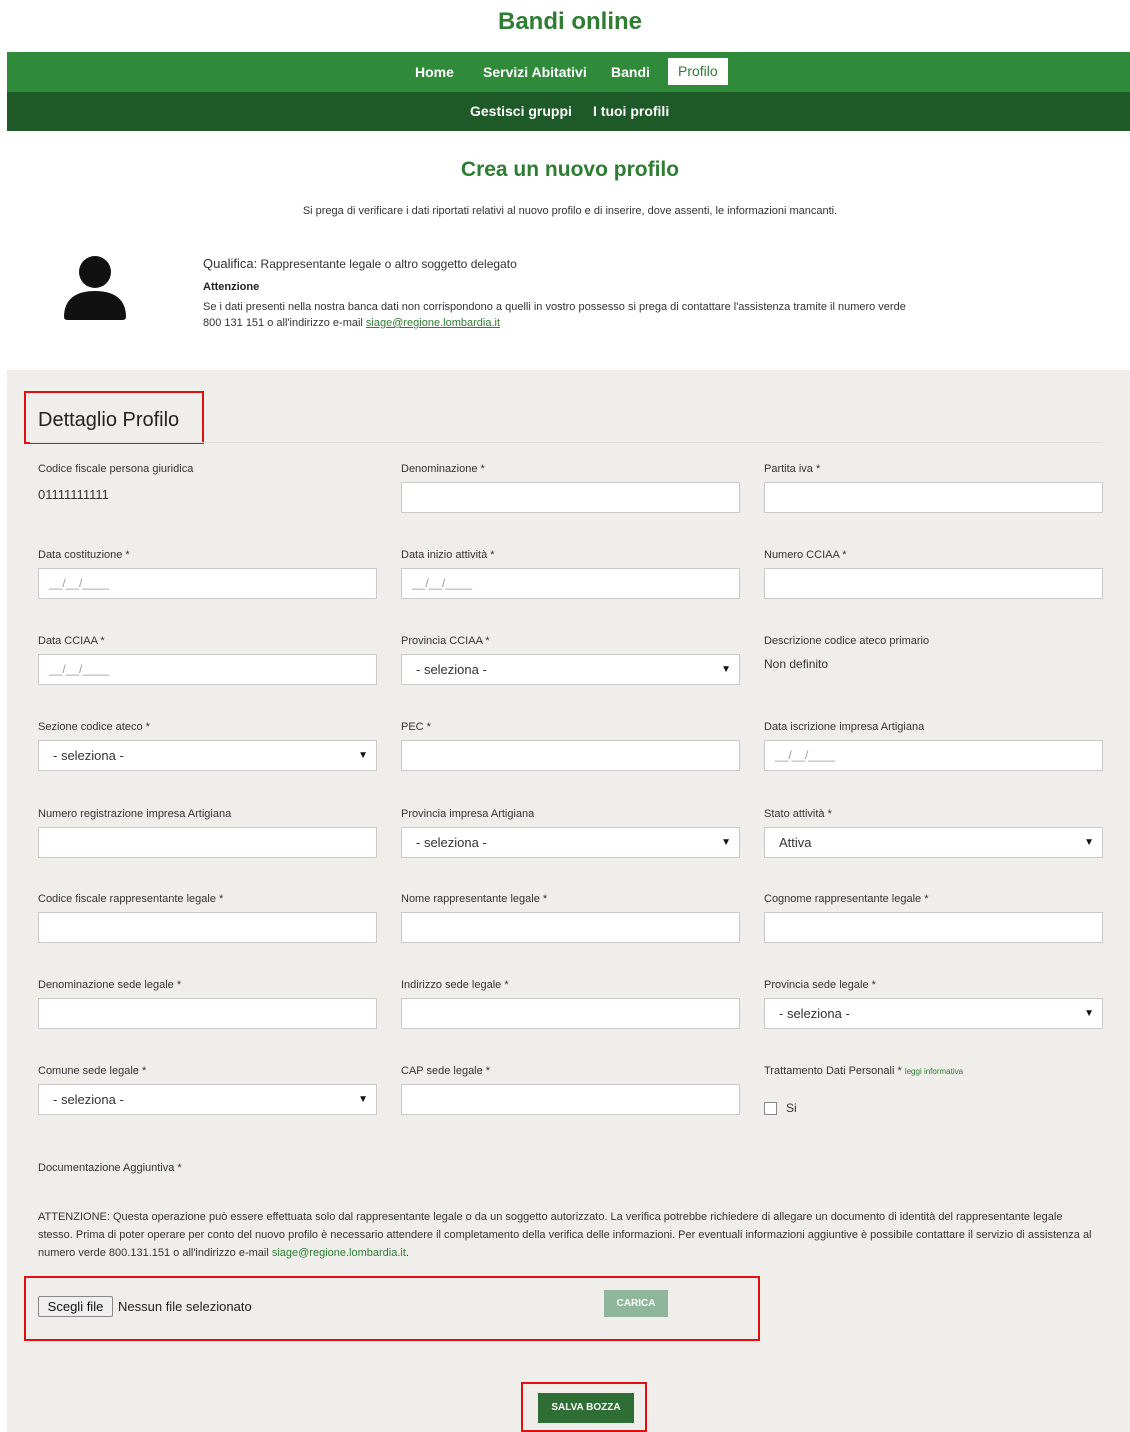 The image size is (1130, 1432). I want to click on section-title: Dettaglio Profilo, so click(109, 420).